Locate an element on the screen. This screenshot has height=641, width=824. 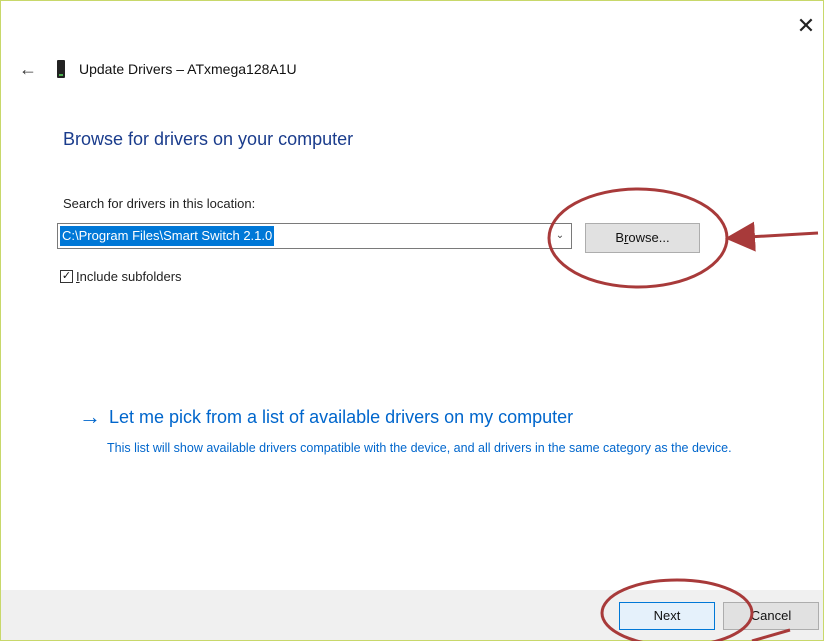
close-icon: ✕ is located at coordinates (806, 26).